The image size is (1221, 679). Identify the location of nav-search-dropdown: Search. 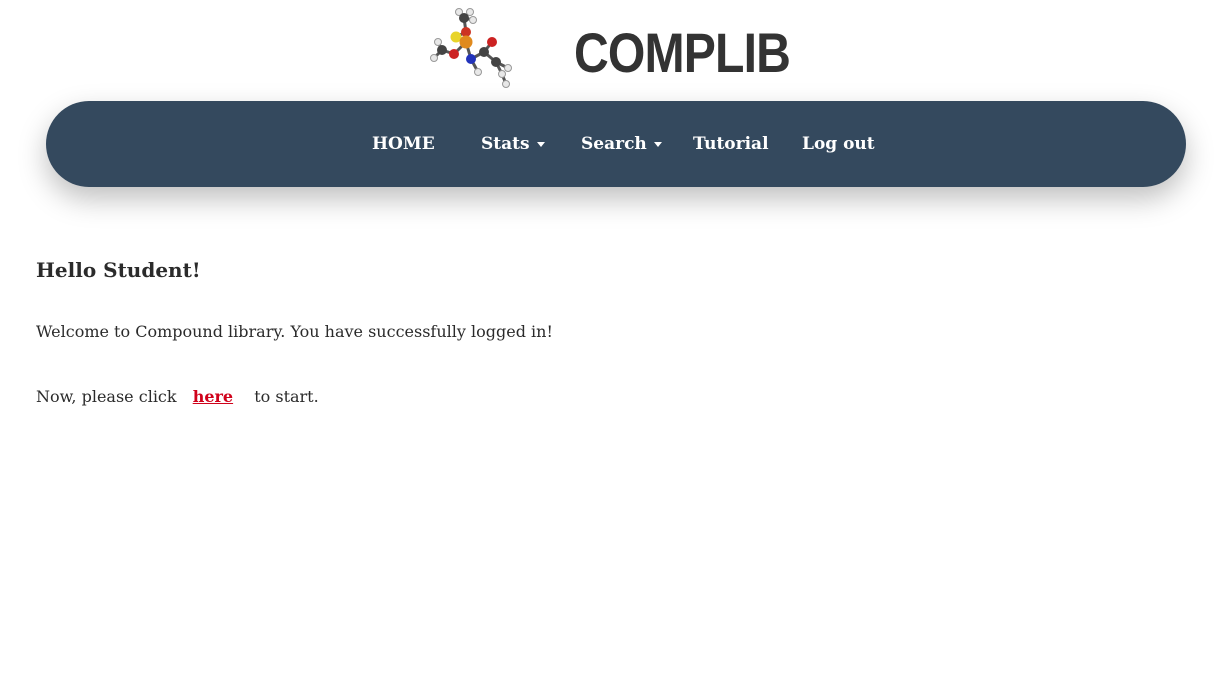
(621, 144).